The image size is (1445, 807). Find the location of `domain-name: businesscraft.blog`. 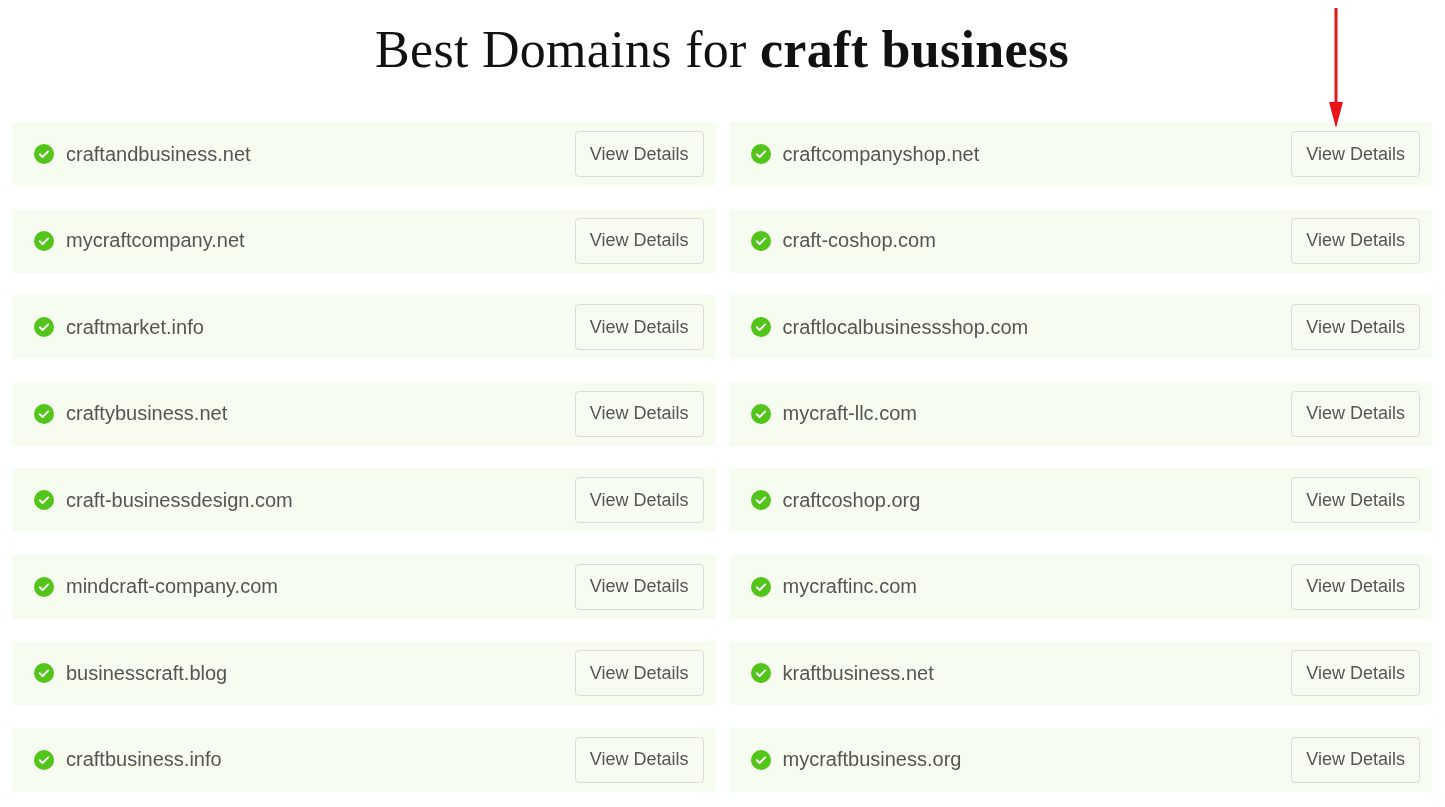

domain-name: businesscraft.blog is located at coordinates (147, 673).